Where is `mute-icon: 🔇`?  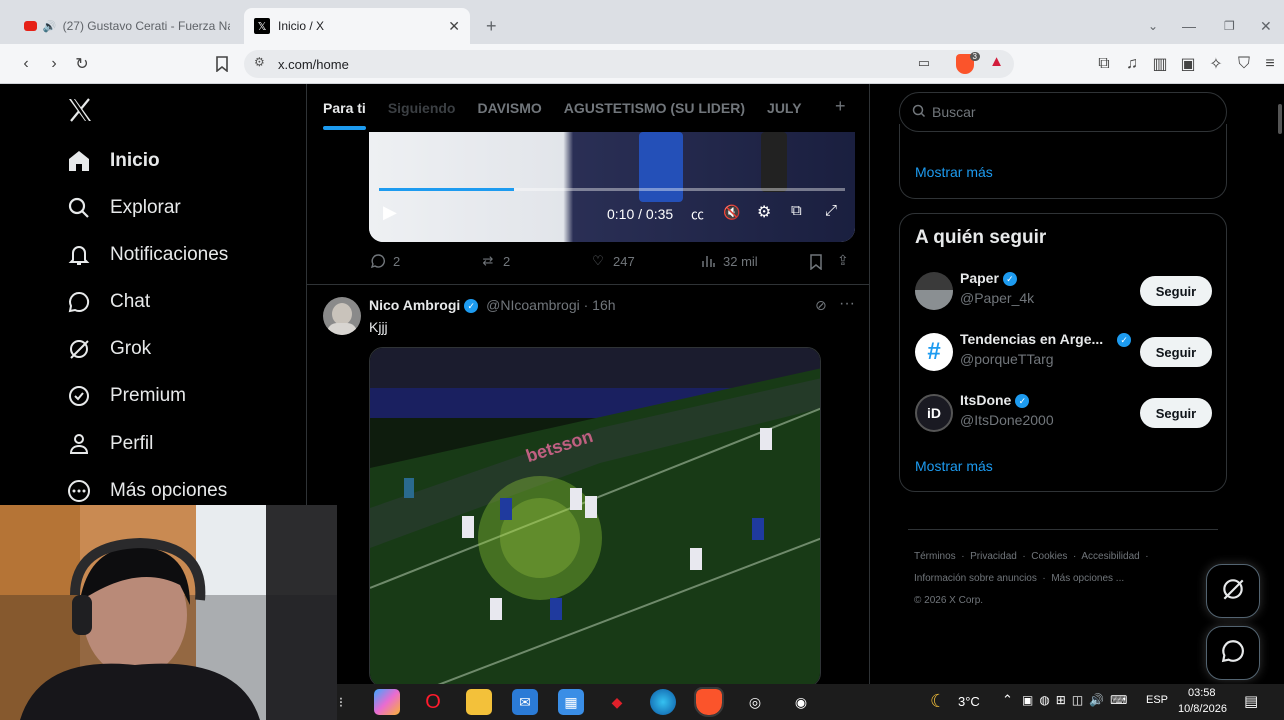
mute-icon: 🔇 is located at coordinates (731, 212).